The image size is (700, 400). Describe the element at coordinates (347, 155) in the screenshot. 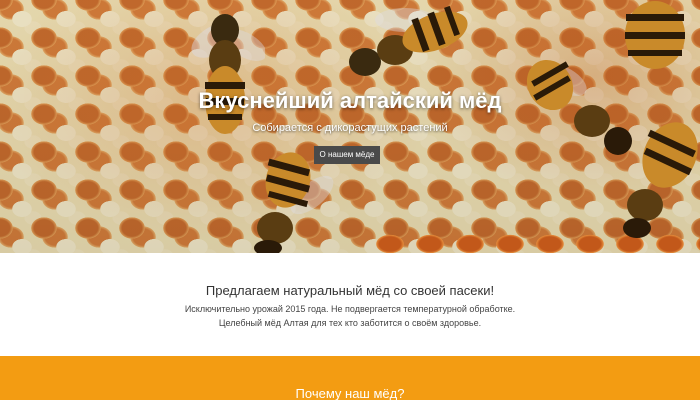

I see `about-honey-button: О нашем мёде` at that location.